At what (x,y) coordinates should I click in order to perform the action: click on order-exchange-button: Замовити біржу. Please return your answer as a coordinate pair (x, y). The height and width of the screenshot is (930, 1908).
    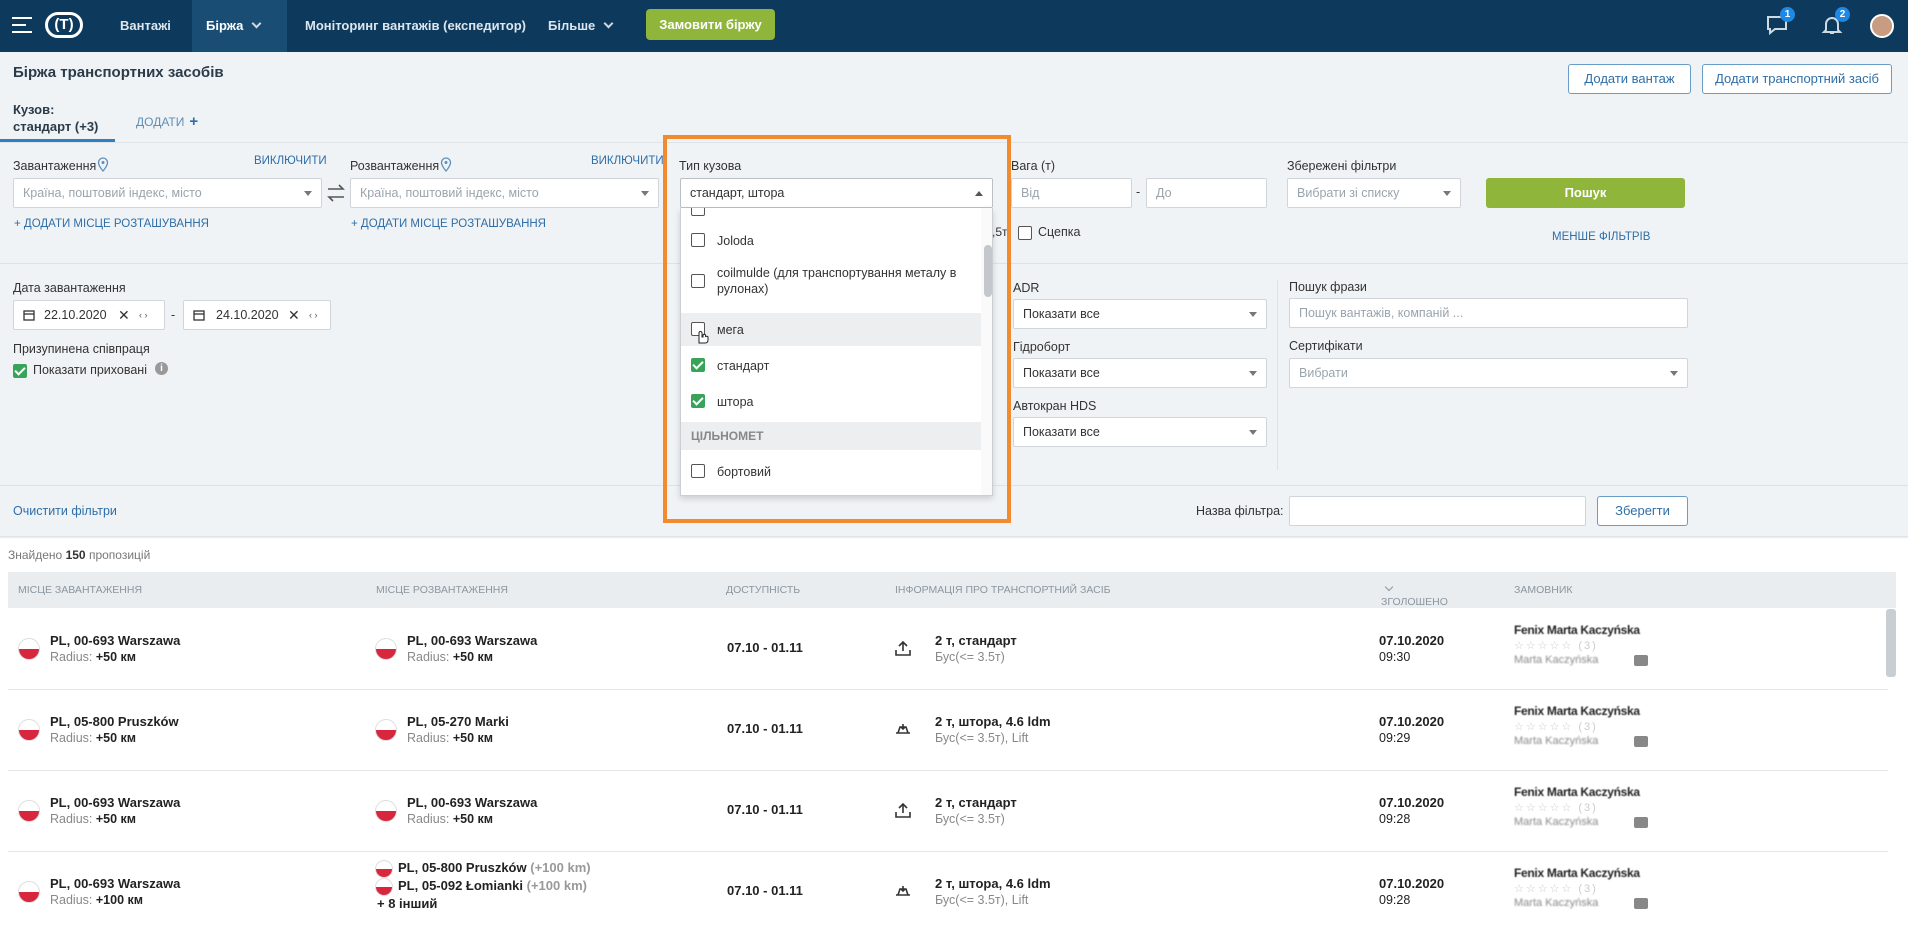
    Looking at the image, I should click on (710, 24).